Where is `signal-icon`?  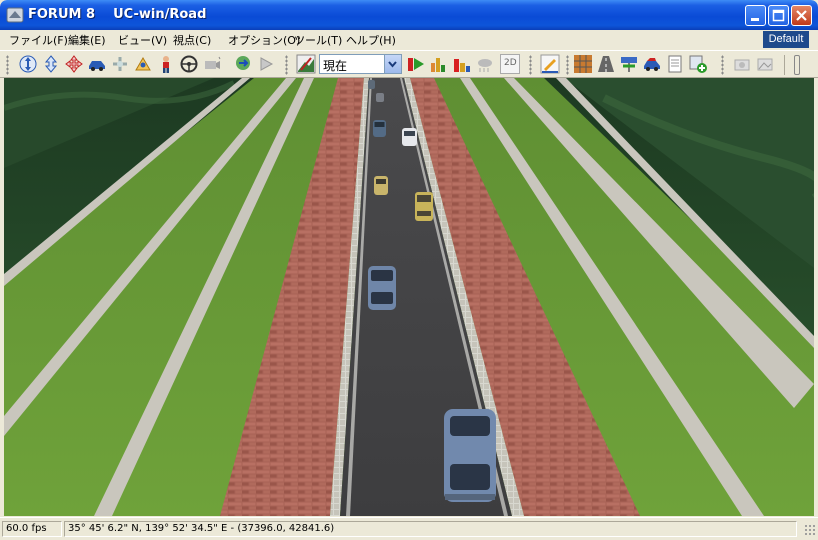 signal-icon is located at coordinates (629, 64).